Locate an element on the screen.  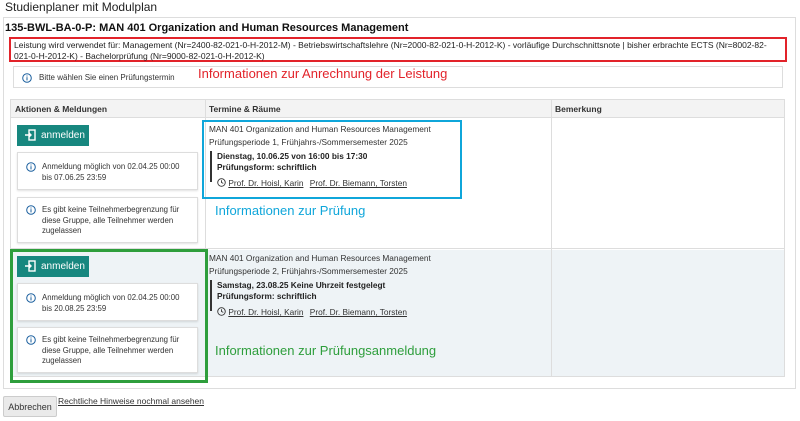
register-button-label: anmelden is located at coordinates (63, 135).